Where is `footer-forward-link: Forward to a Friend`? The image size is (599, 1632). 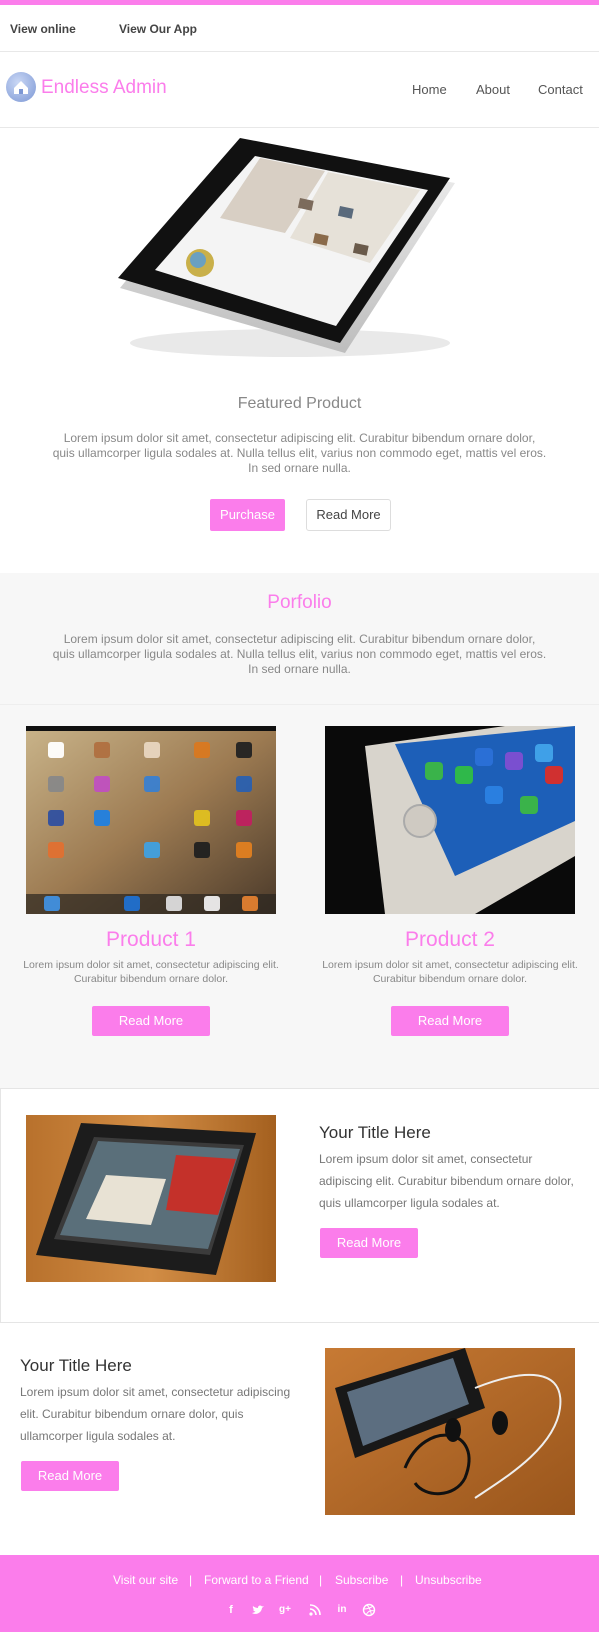 footer-forward-link: Forward to a Friend is located at coordinates (256, 1580).